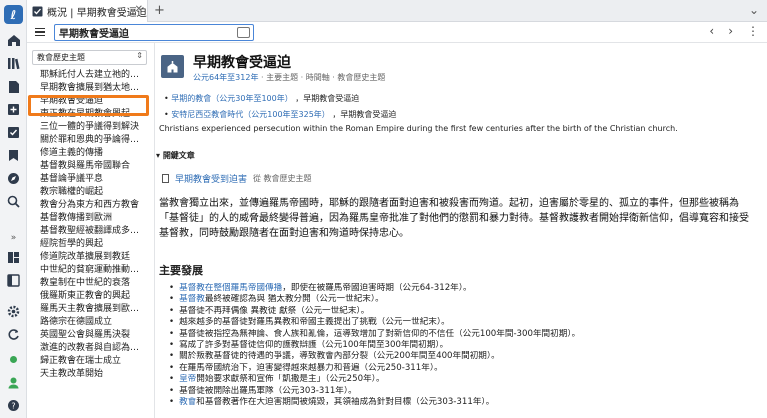 The width and height of the screenshot is (767, 418). Describe the element at coordinates (211, 178) in the screenshot. I see `article-link: 早期教會受到迫害` at that location.